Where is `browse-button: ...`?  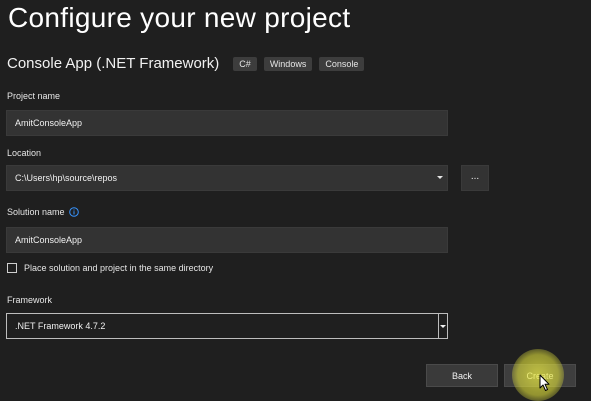 browse-button: ... is located at coordinates (475, 178).